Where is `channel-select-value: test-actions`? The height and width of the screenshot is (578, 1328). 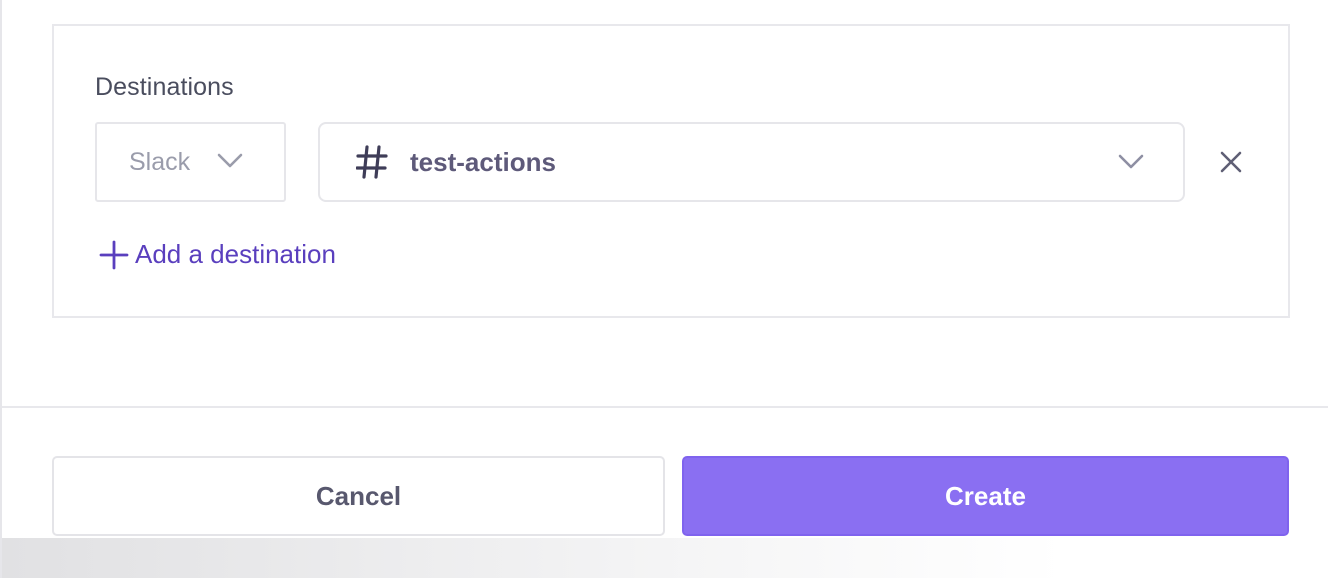
channel-select-value: test-actions is located at coordinates (483, 161).